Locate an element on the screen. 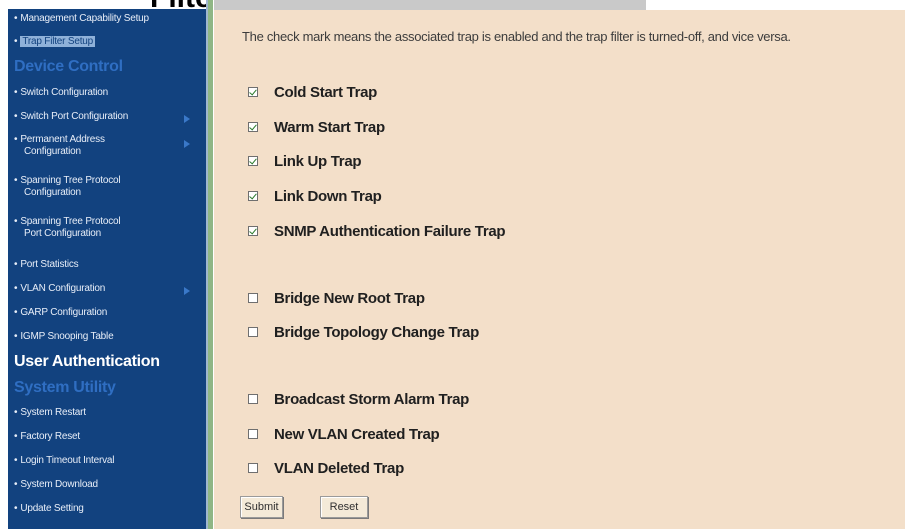  trap-label: VLAN Deleted Trap is located at coordinates (339, 468).